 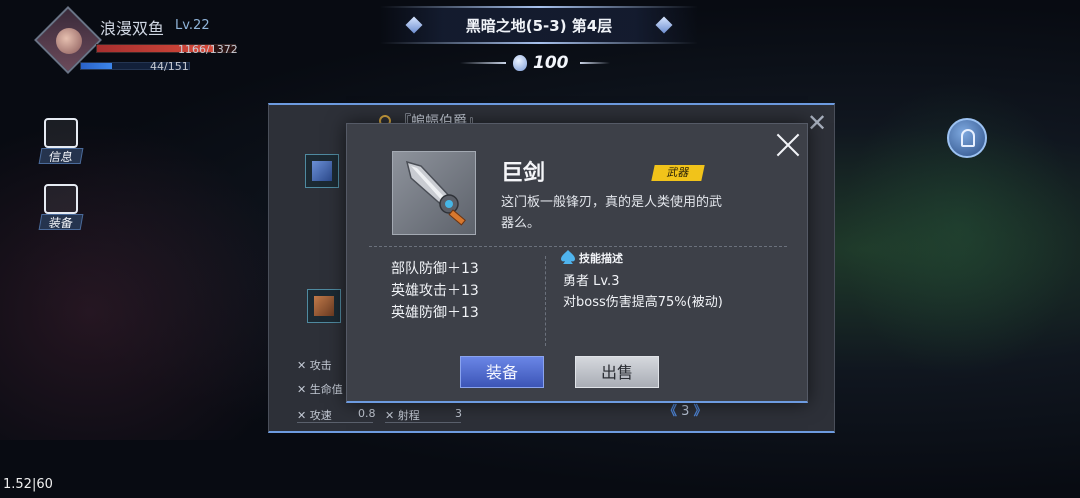 What do you see at coordinates (670, 411) in the screenshot?
I see `page-prev-icon: 《` at bounding box center [670, 411].